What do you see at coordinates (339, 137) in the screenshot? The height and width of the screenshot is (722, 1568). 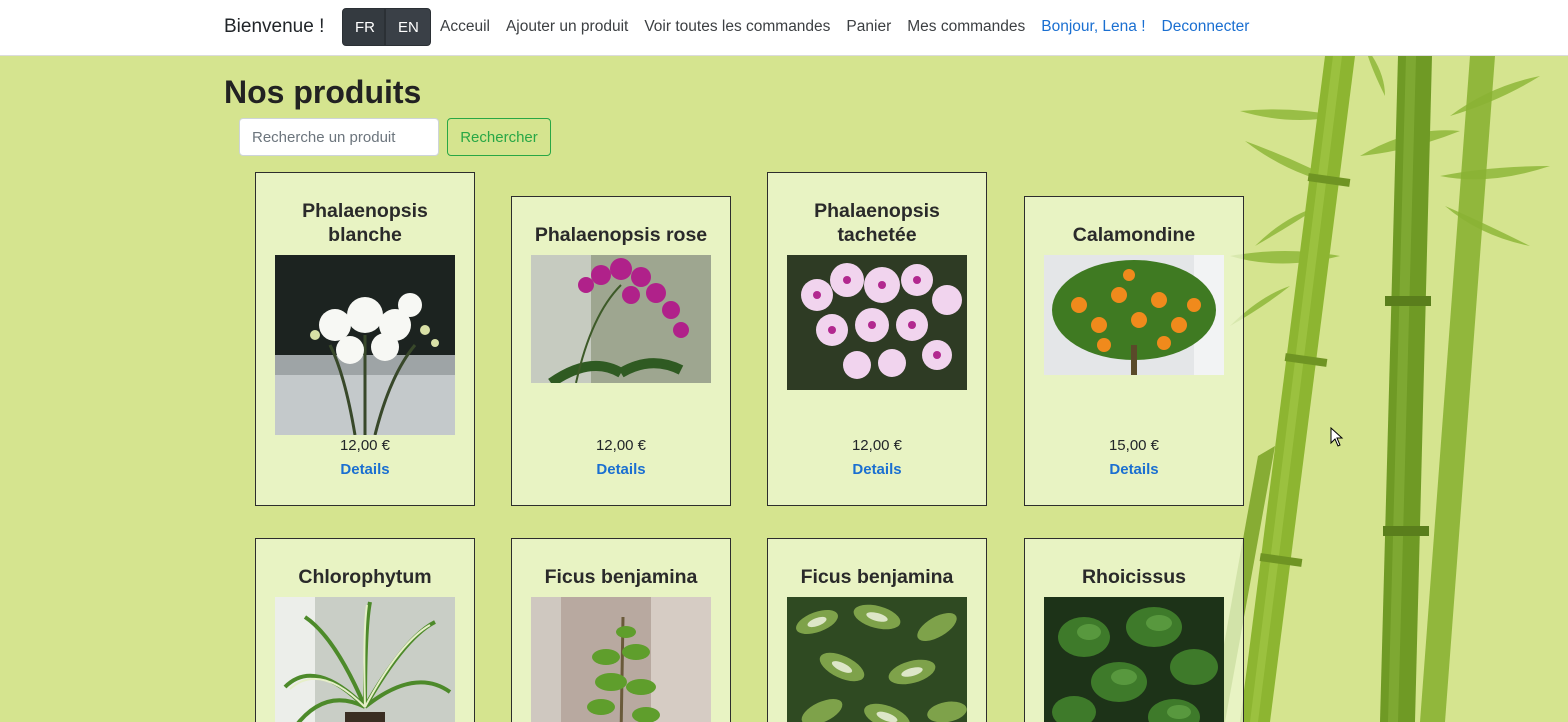 I see `search-input` at bounding box center [339, 137].